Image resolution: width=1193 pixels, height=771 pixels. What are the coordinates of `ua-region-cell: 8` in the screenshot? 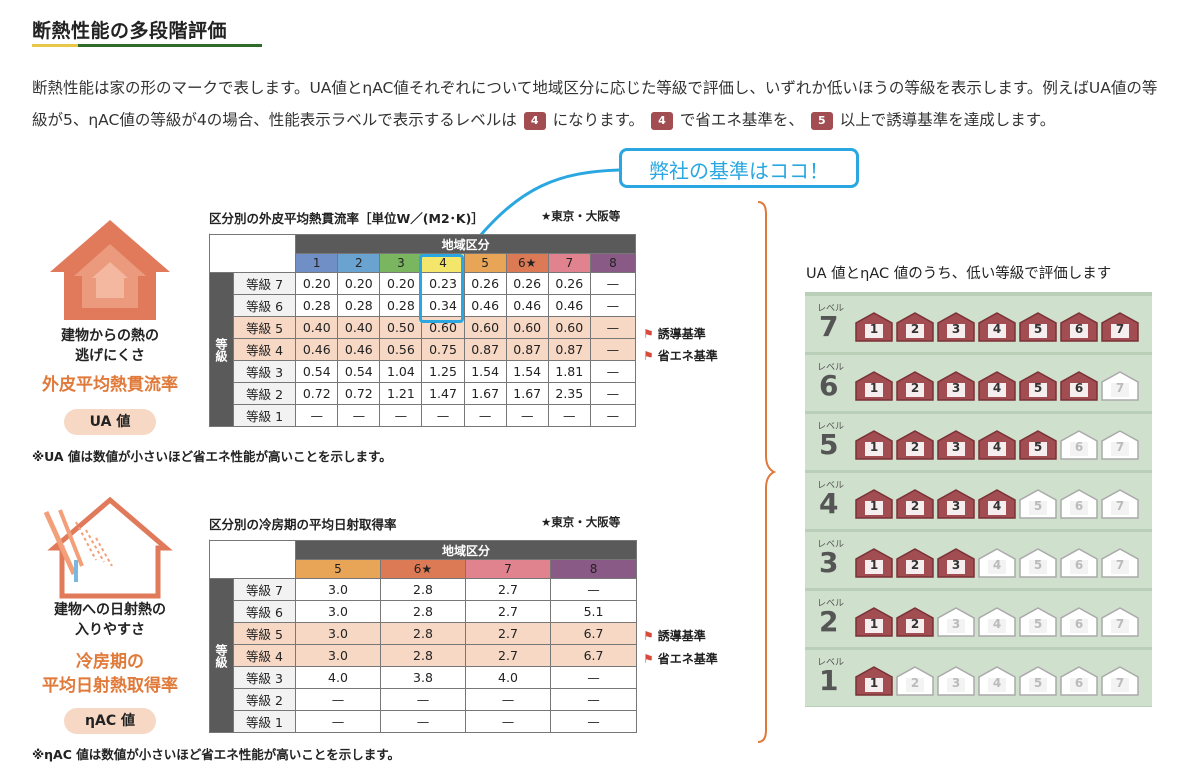 It's located at (613, 263).